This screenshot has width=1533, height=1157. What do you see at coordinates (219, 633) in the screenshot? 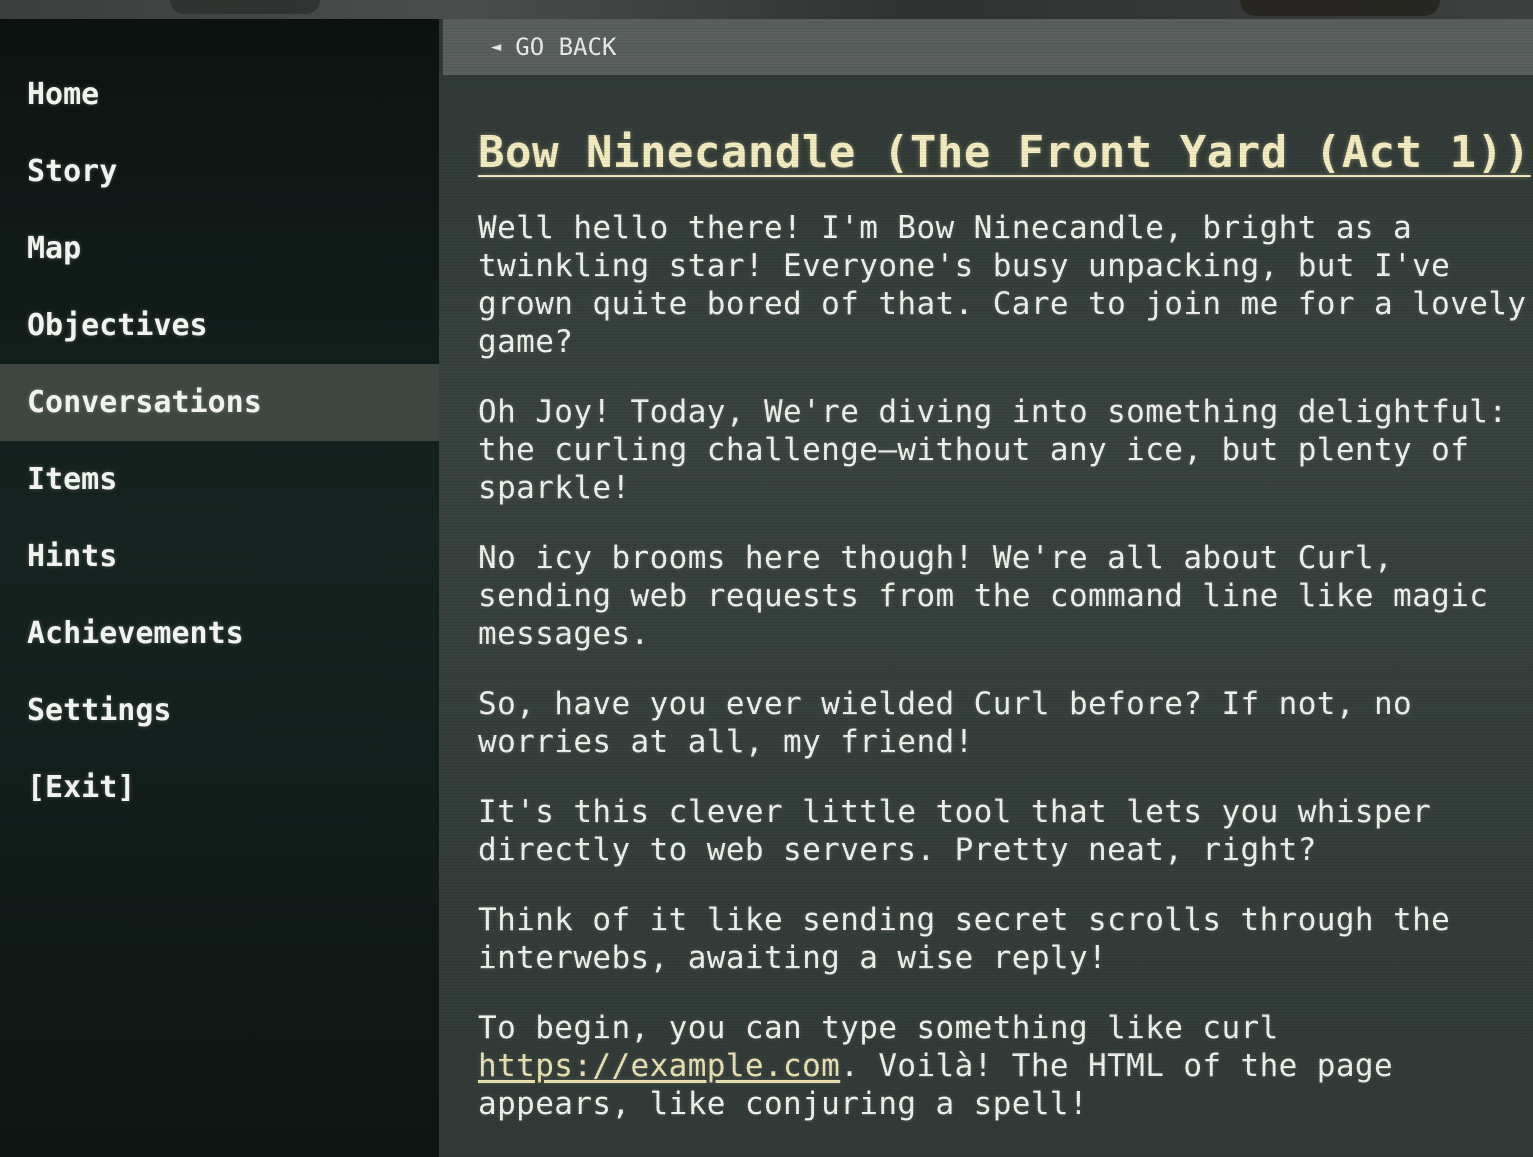
I see `sidebar-item-achievements: Achievements` at bounding box center [219, 633].